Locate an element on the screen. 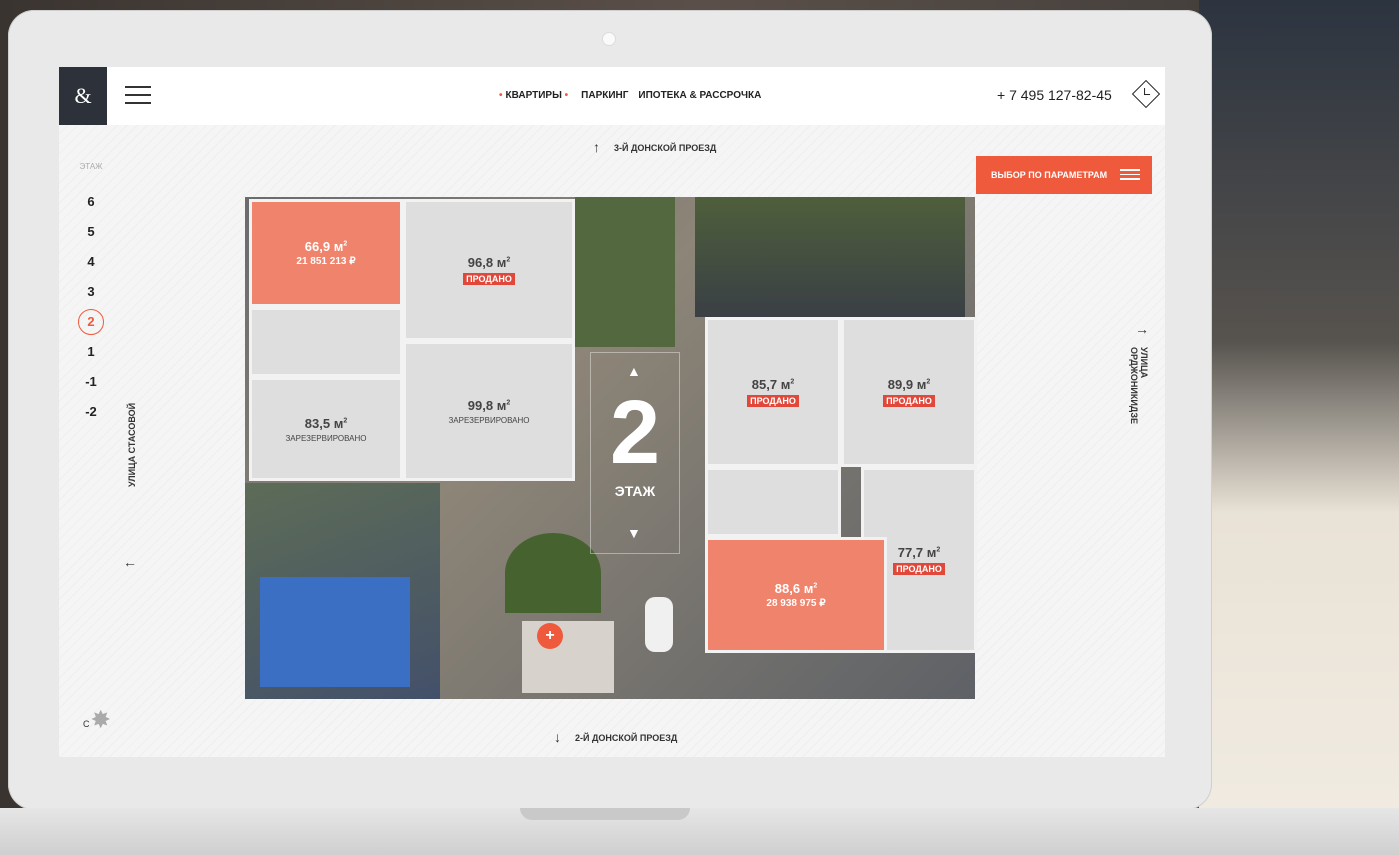 Image resolution: width=1399 pixels, height=855 pixels. laptop-base is located at coordinates (699, 831).